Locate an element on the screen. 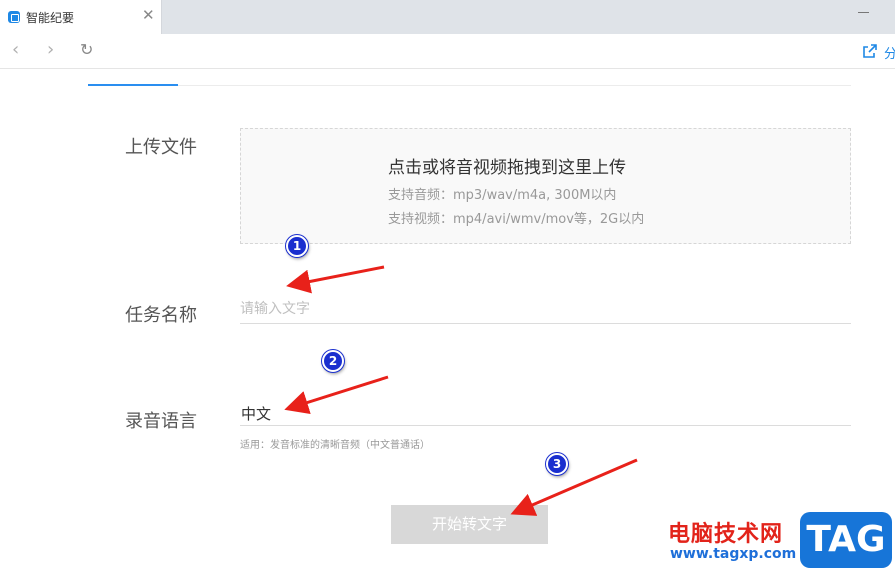  language-hint: 适用：发音标准的清晰音频（中文普通话） is located at coordinates (335, 445).